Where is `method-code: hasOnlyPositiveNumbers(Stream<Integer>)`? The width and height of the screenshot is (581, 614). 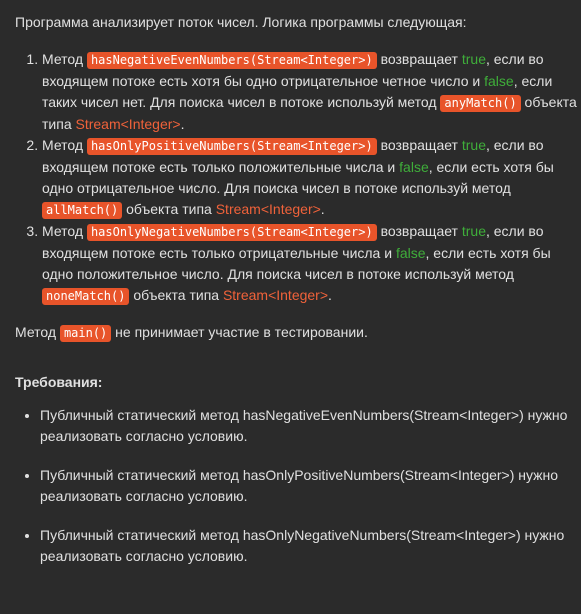 method-code: hasOnlyPositiveNumbers(Stream<Integer>) is located at coordinates (231, 146).